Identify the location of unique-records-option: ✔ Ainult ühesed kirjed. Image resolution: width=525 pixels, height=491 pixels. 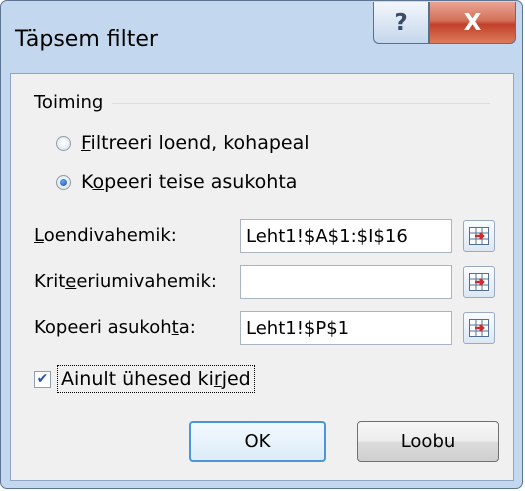
(144, 379).